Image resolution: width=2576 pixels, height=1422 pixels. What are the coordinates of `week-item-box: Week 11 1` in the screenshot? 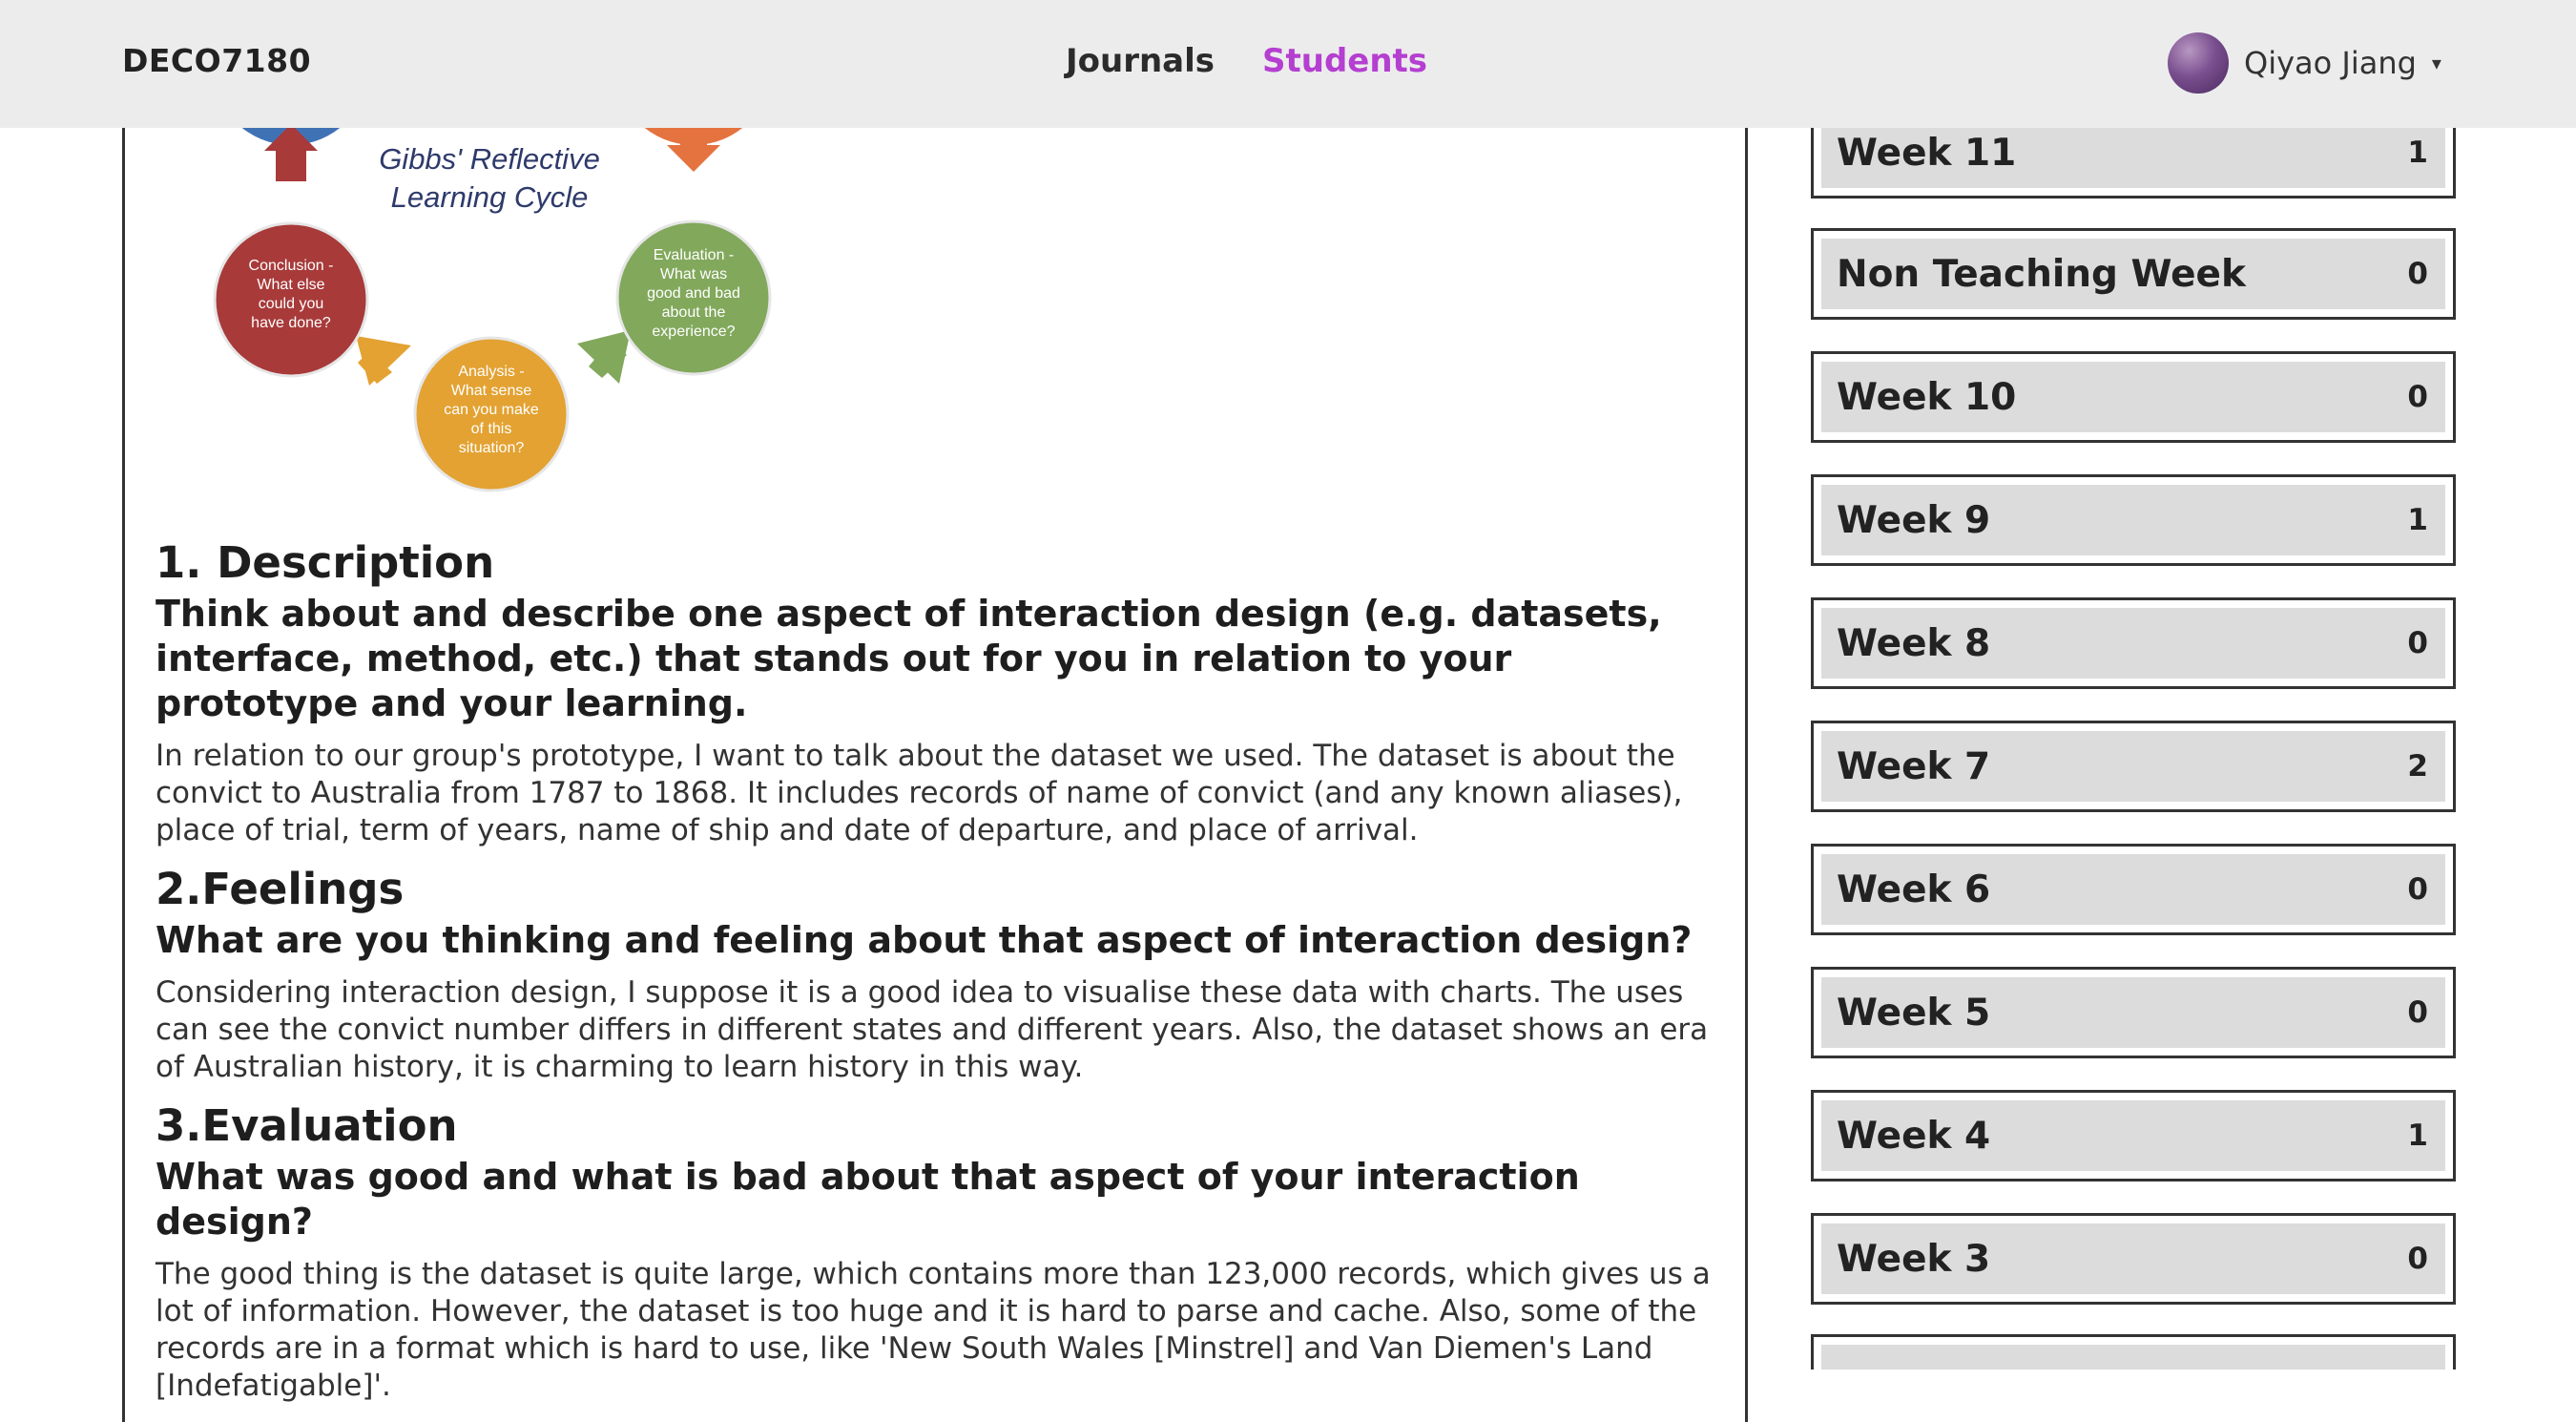 It's located at (2133, 152).